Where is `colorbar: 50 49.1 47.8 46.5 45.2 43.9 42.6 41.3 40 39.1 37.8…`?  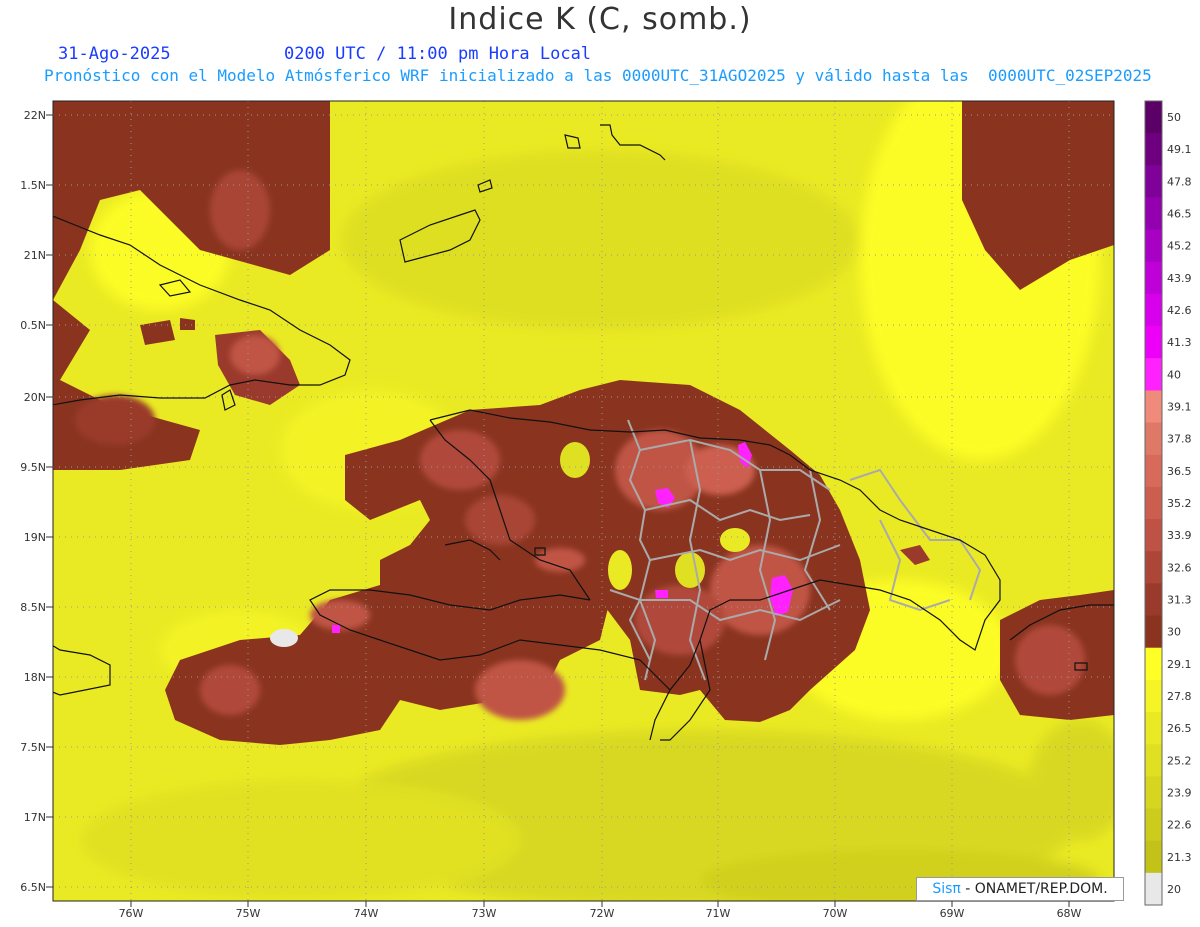 colorbar: 50 49.1 47.8 46.5 45.2 43.9 42.6 41.3 40 39.1 37.8… is located at coordinates (1168, 503).